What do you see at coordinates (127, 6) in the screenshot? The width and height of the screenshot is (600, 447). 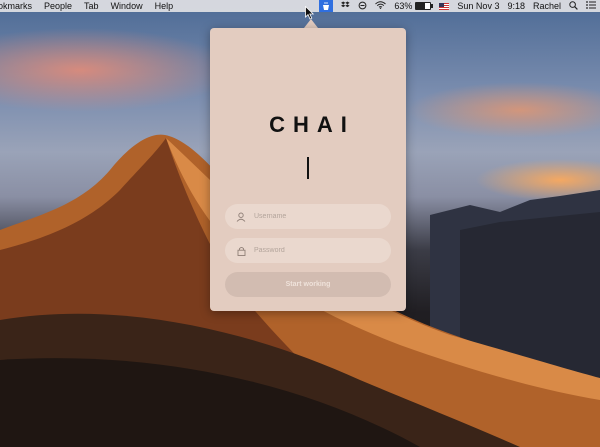 I see `menu-window: Window` at bounding box center [127, 6].